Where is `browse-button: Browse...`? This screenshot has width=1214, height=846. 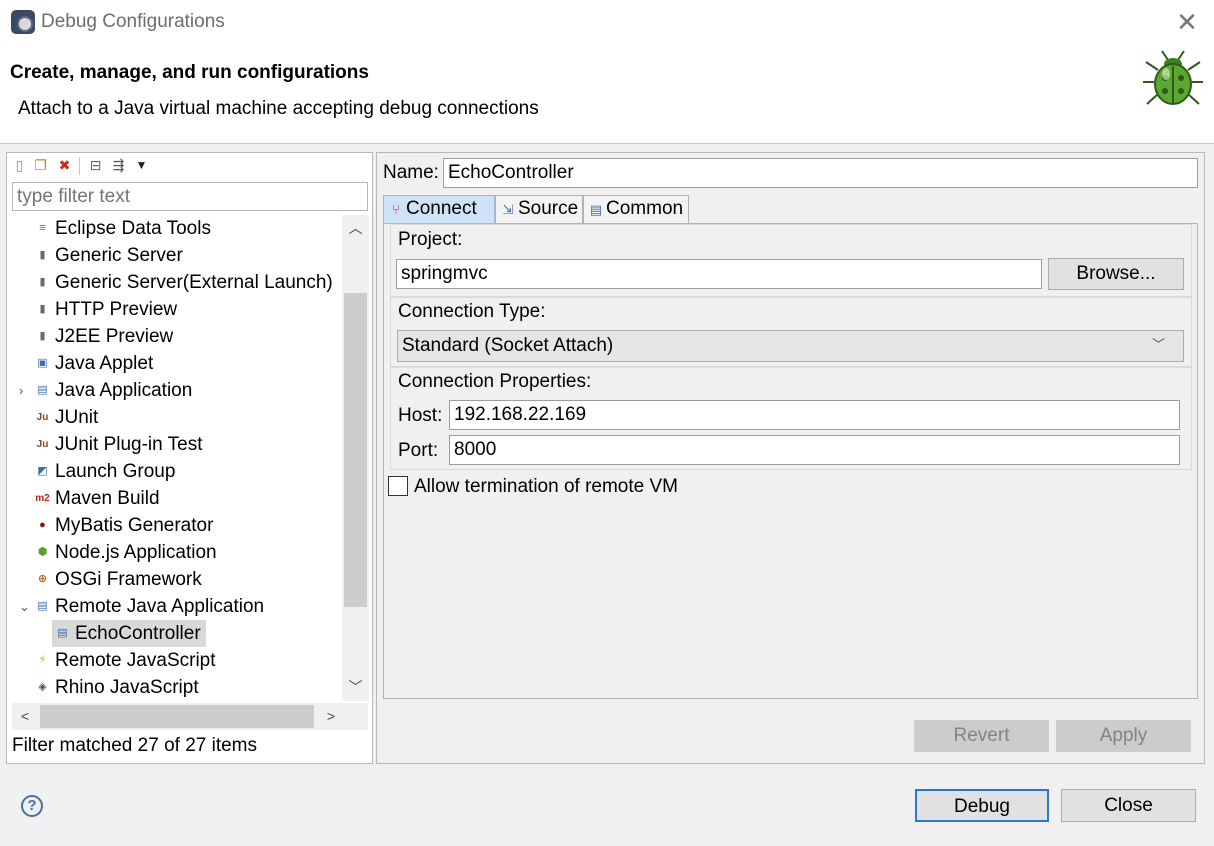 browse-button: Browse... is located at coordinates (1116, 274).